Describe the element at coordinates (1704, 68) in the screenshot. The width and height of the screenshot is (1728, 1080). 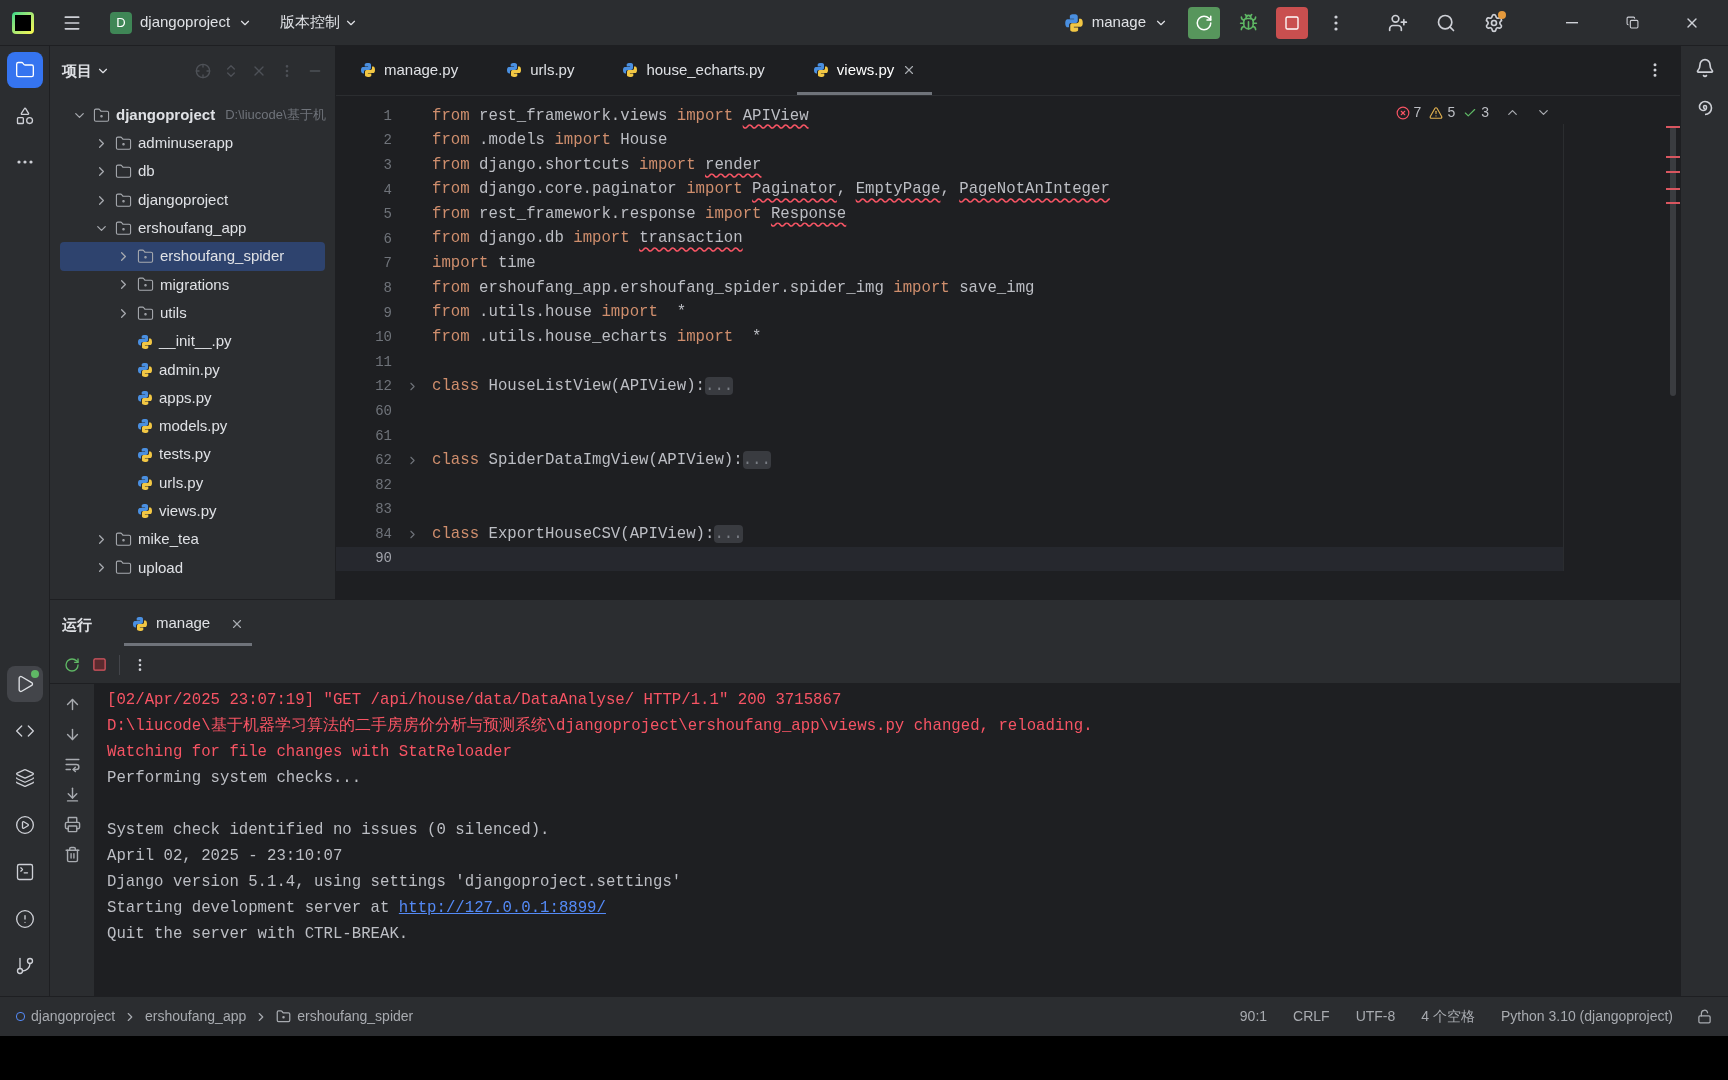
I see `notifications-icon` at that location.